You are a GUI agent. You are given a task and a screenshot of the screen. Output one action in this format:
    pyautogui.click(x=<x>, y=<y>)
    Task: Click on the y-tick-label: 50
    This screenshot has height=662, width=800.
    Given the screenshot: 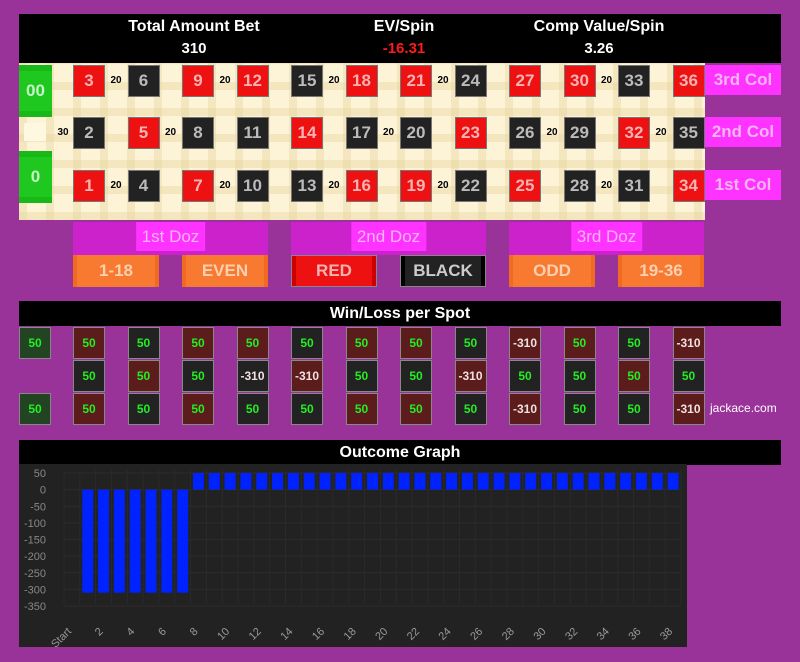 What is the action you would take?
    pyautogui.click(x=40, y=474)
    